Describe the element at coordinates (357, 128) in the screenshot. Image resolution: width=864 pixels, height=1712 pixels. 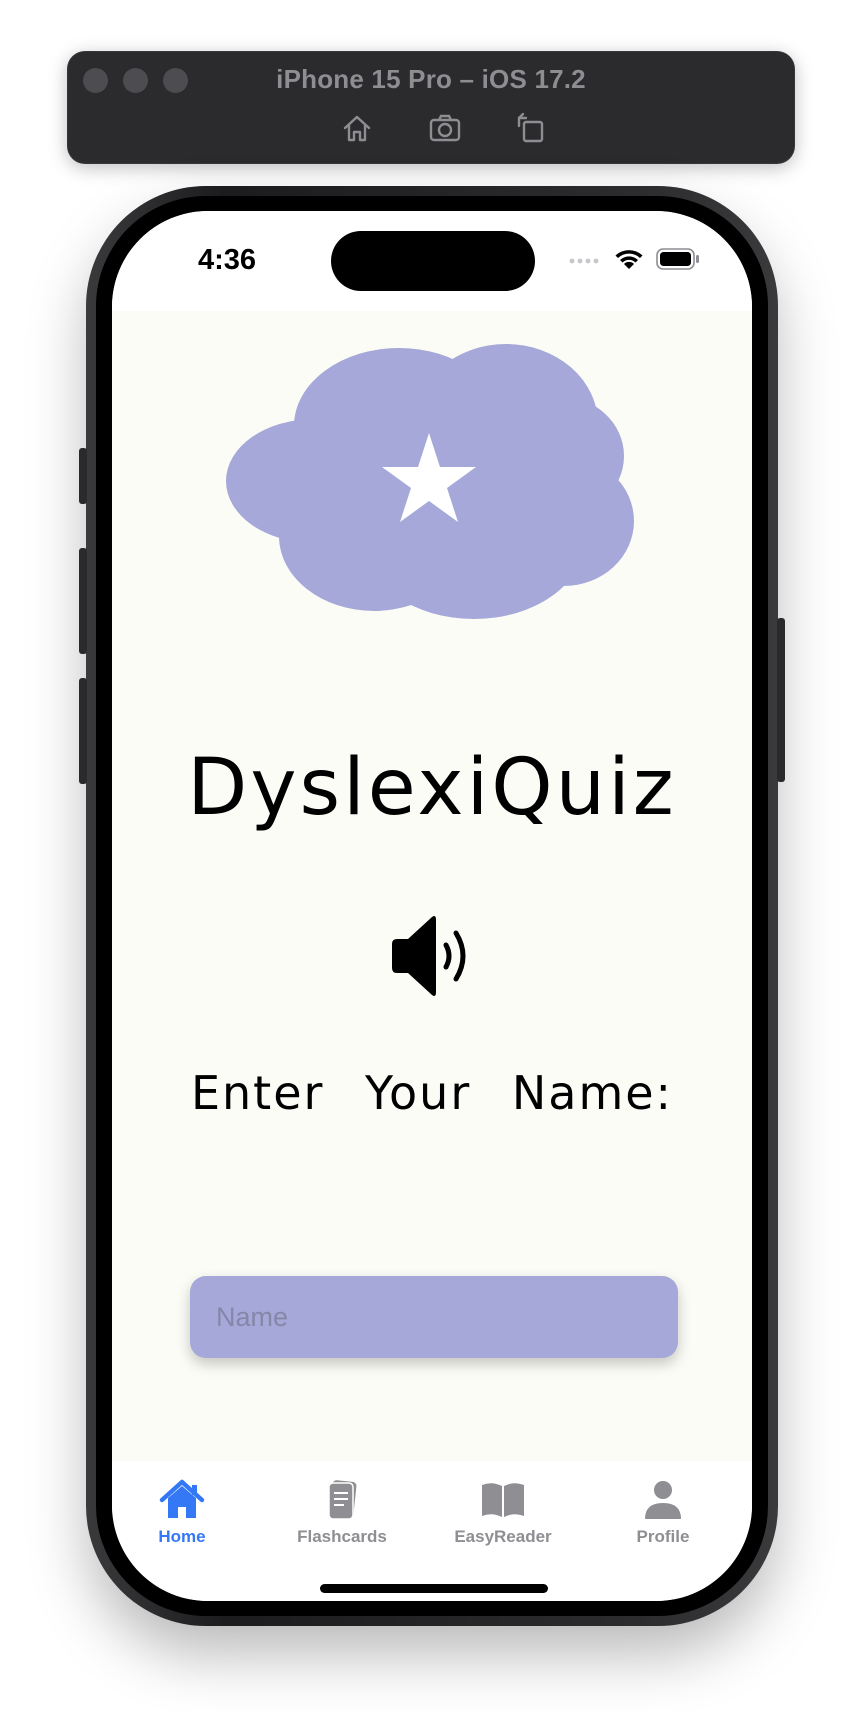
I see `home-icon` at that location.